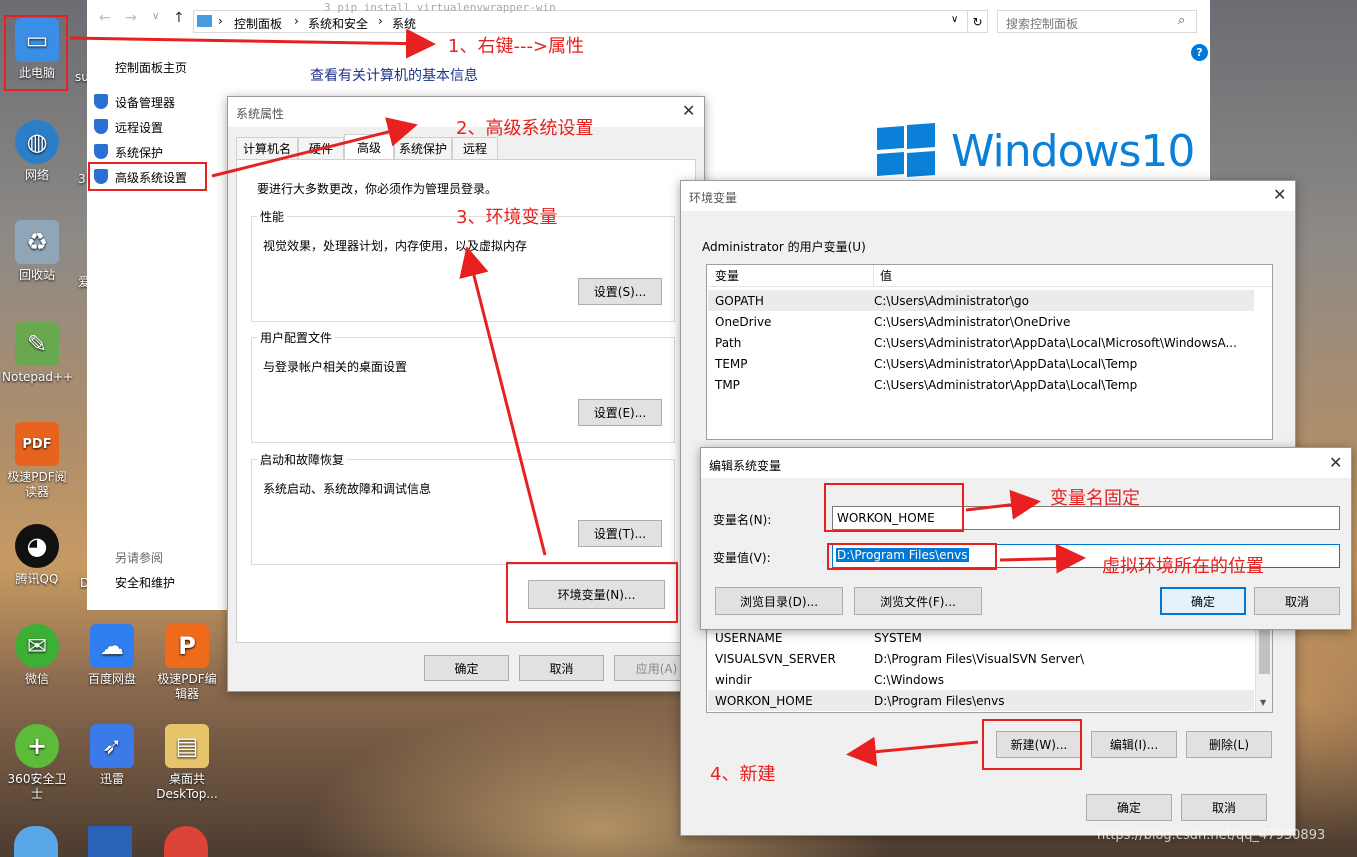 This screenshot has height=857, width=1357. I want to click on desktop-icon-thunder: ➶ 迅雷, so click(112, 755).